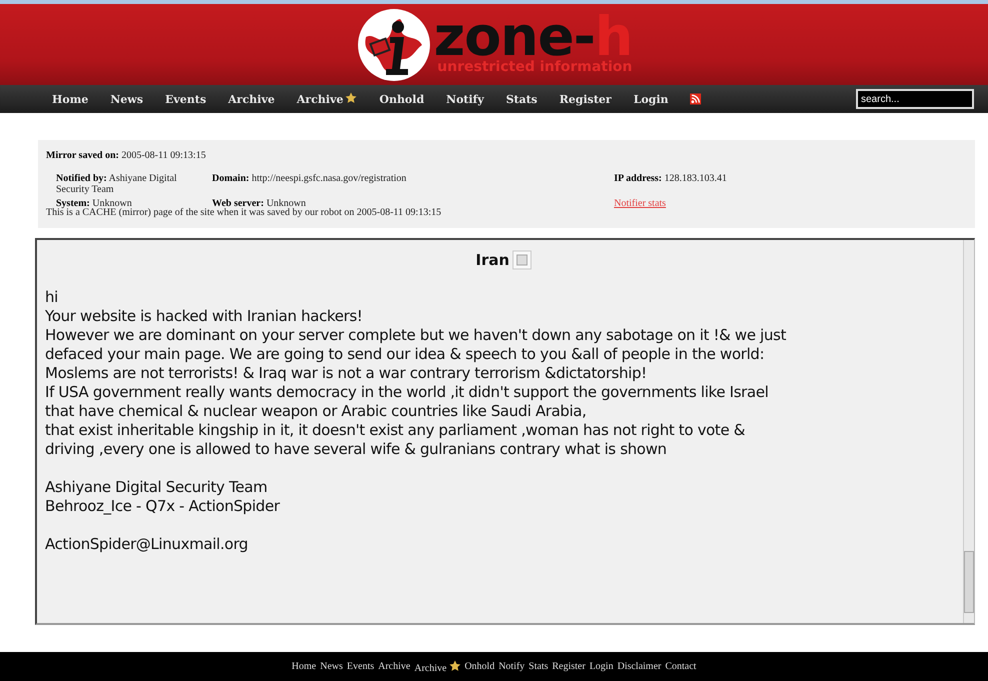  What do you see at coordinates (511, 666) in the screenshot?
I see `footer-link: Notify` at bounding box center [511, 666].